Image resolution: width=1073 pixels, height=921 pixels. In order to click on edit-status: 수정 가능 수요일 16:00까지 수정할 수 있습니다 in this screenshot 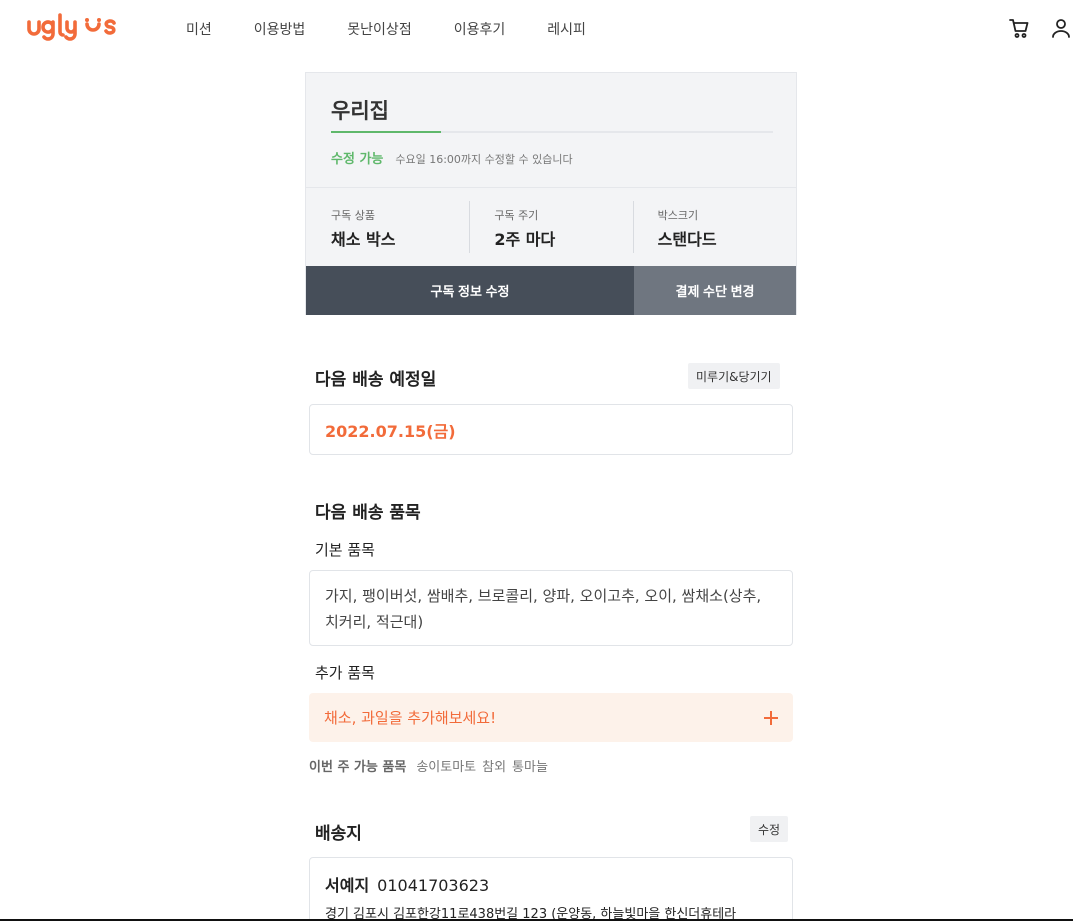, I will do `click(452, 157)`.